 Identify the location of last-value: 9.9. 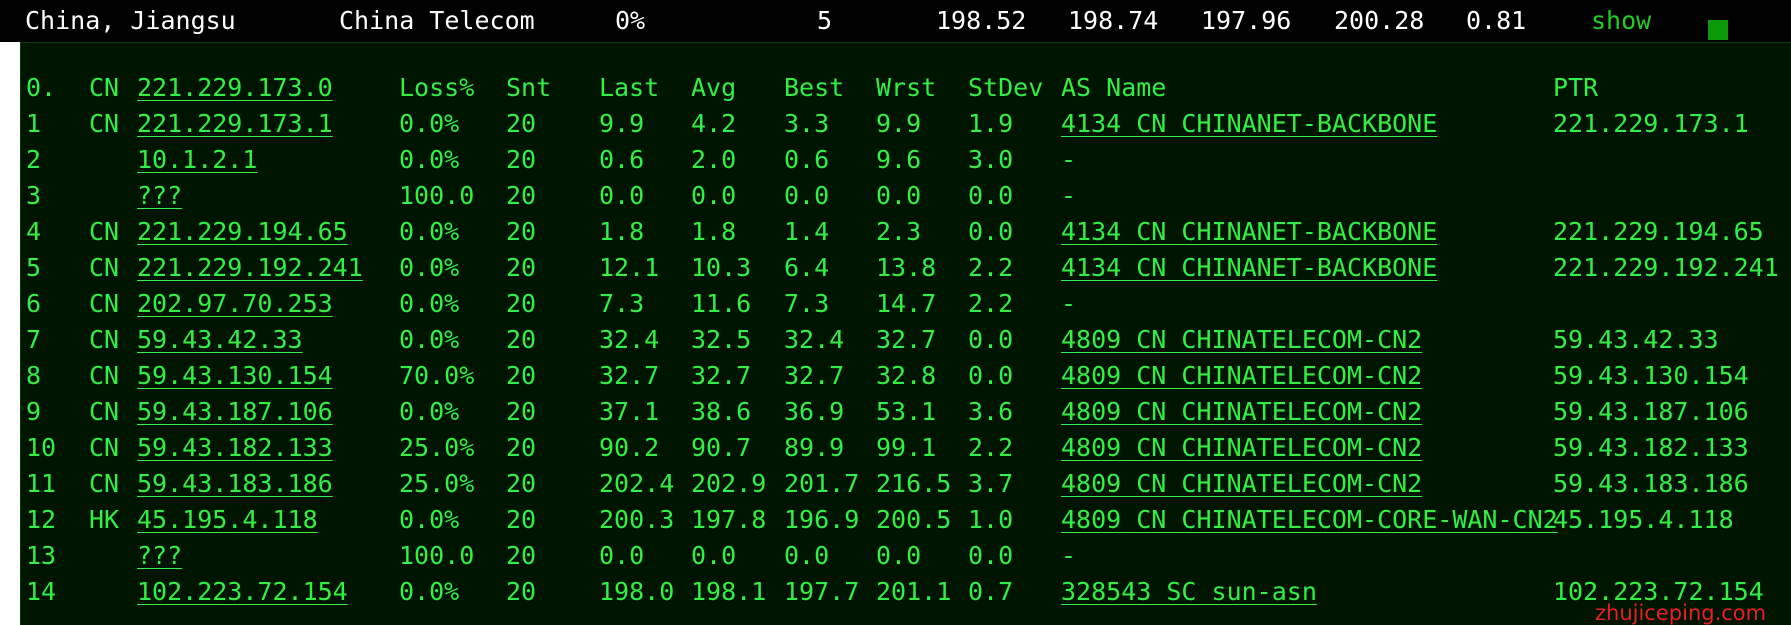
(622, 123).